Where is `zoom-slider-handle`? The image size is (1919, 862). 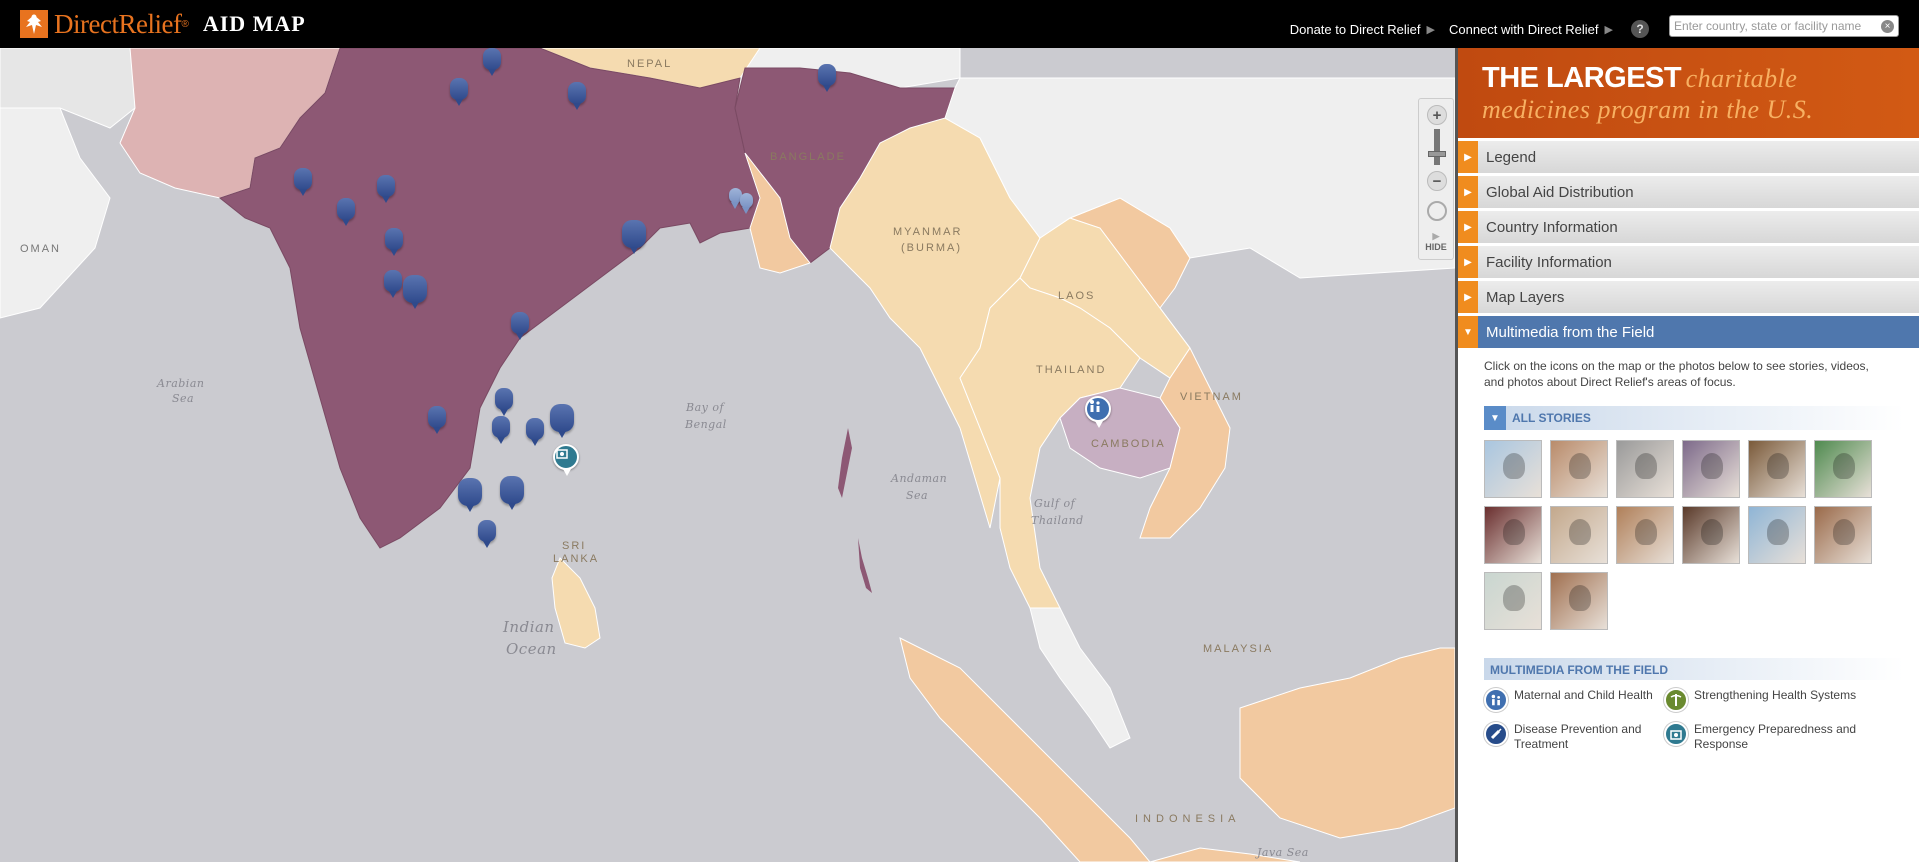 zoom-slider-handle is located at coordinates (1437, 154).